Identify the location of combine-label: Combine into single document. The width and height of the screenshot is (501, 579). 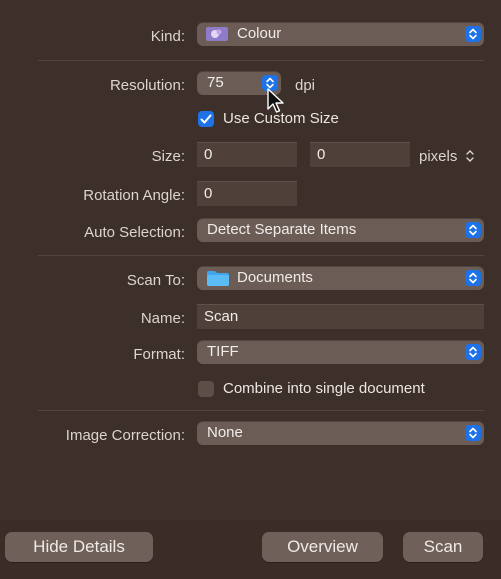
(324, 388).